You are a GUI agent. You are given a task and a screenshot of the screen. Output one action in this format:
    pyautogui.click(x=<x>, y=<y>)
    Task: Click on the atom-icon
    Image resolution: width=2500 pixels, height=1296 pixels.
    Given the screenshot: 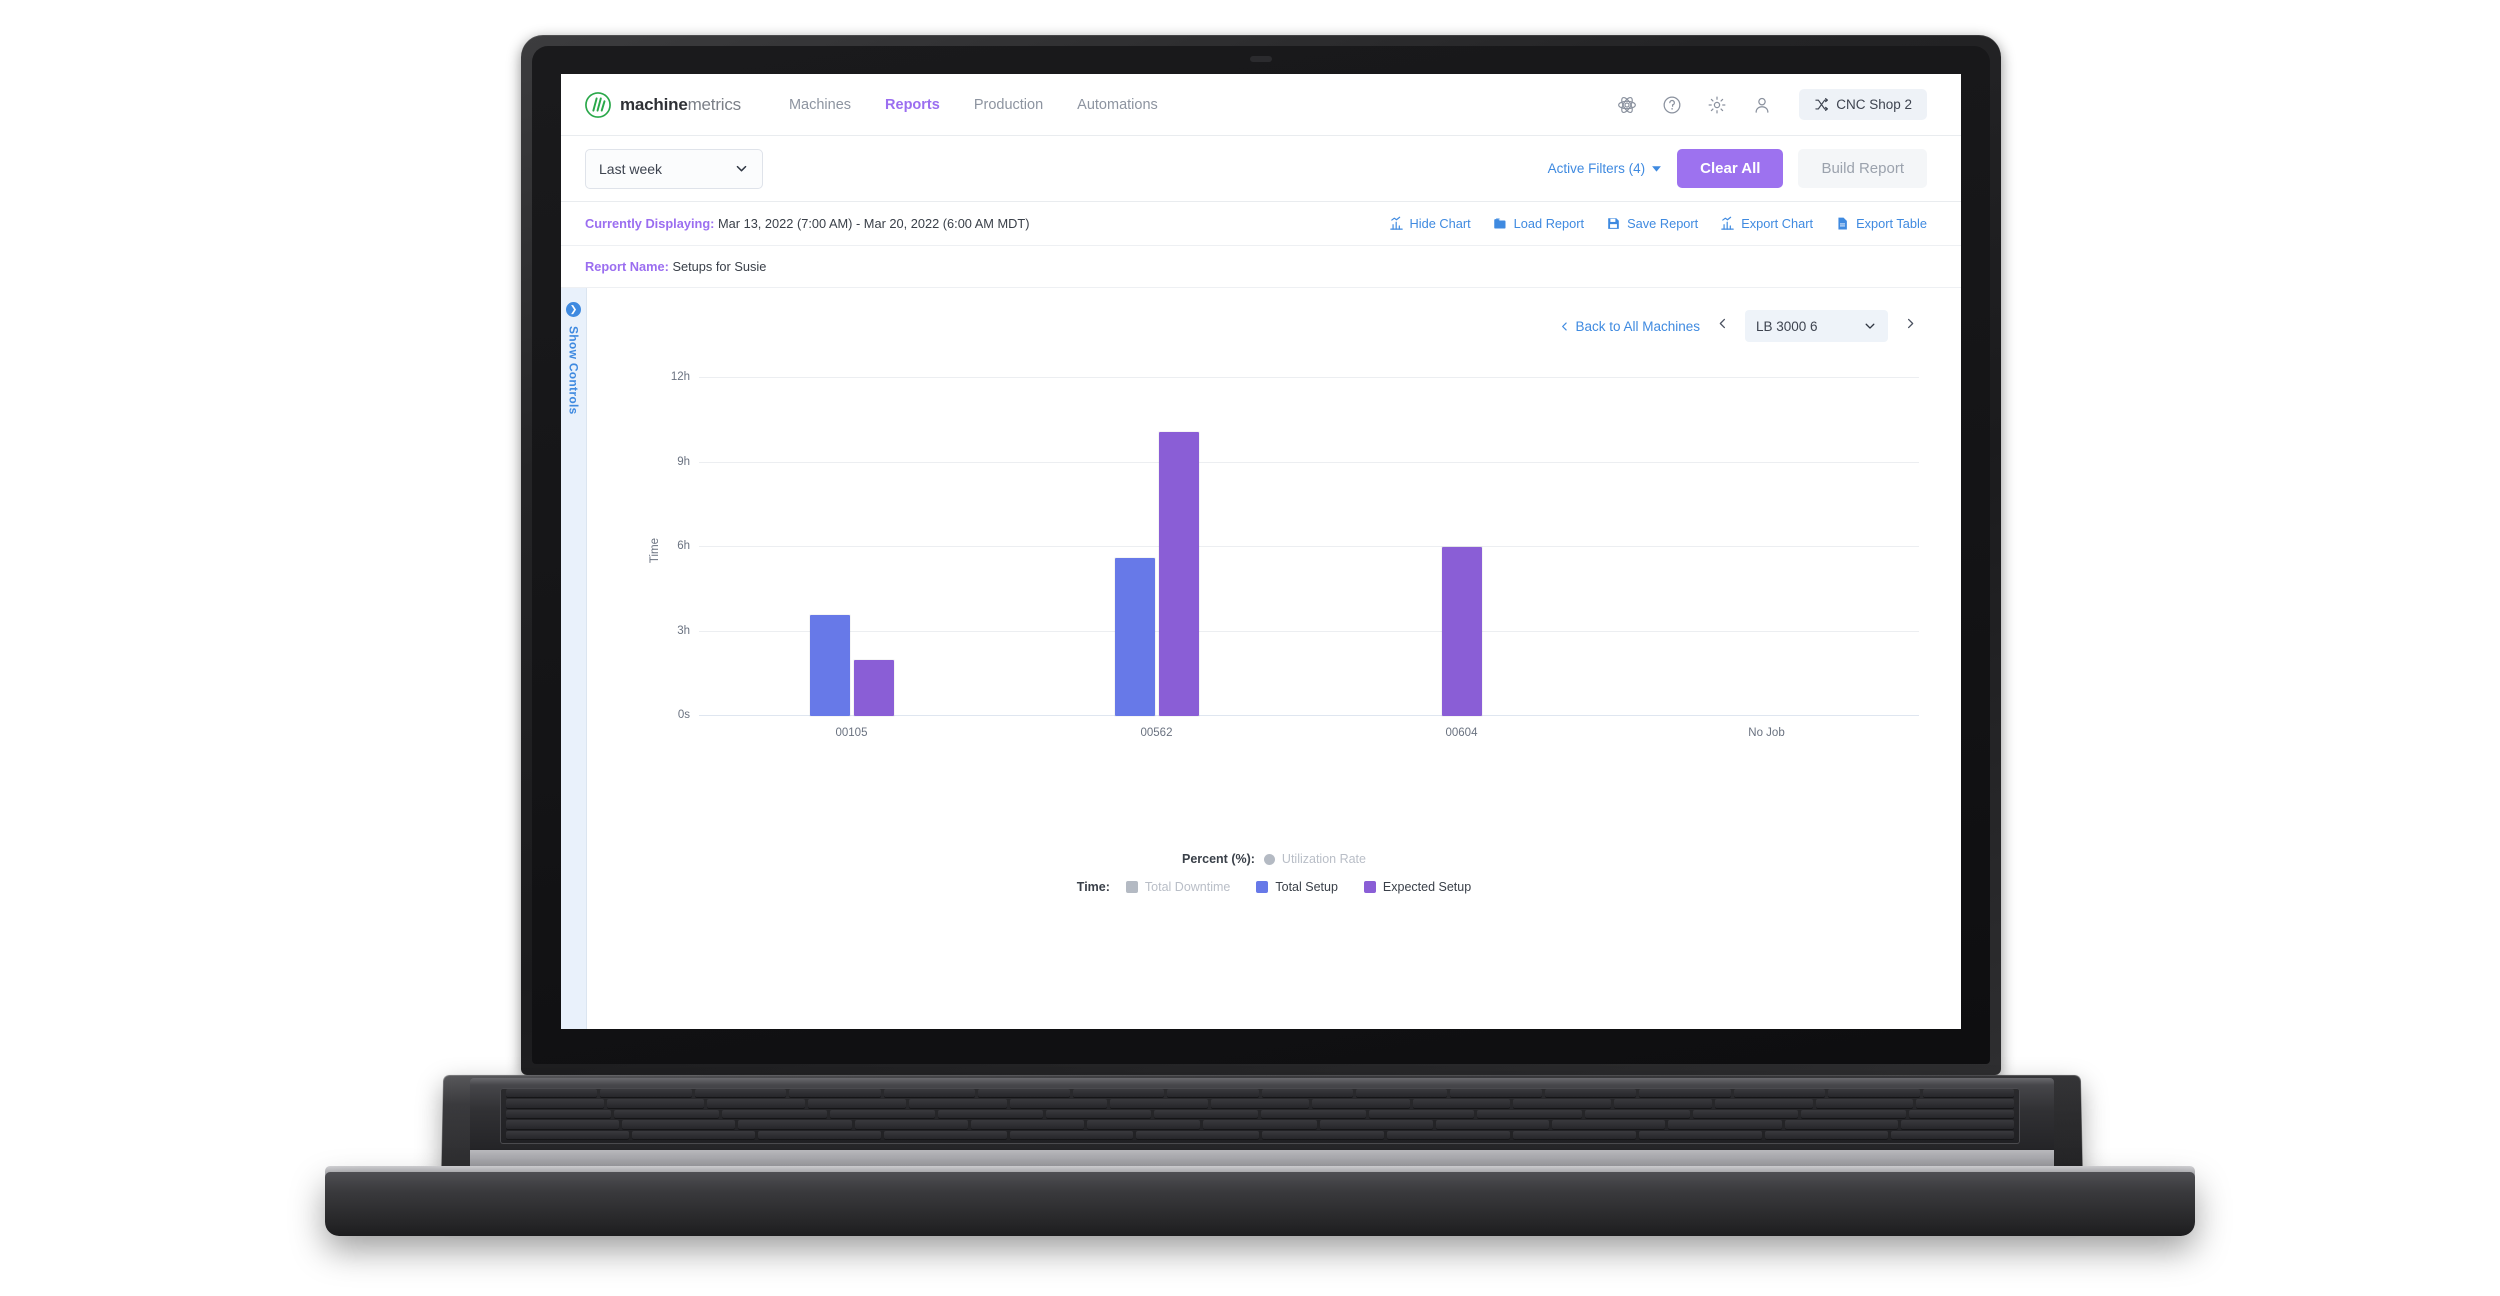 What is the action you would take?
    pyautogui.click(x=1627, y=105)
    